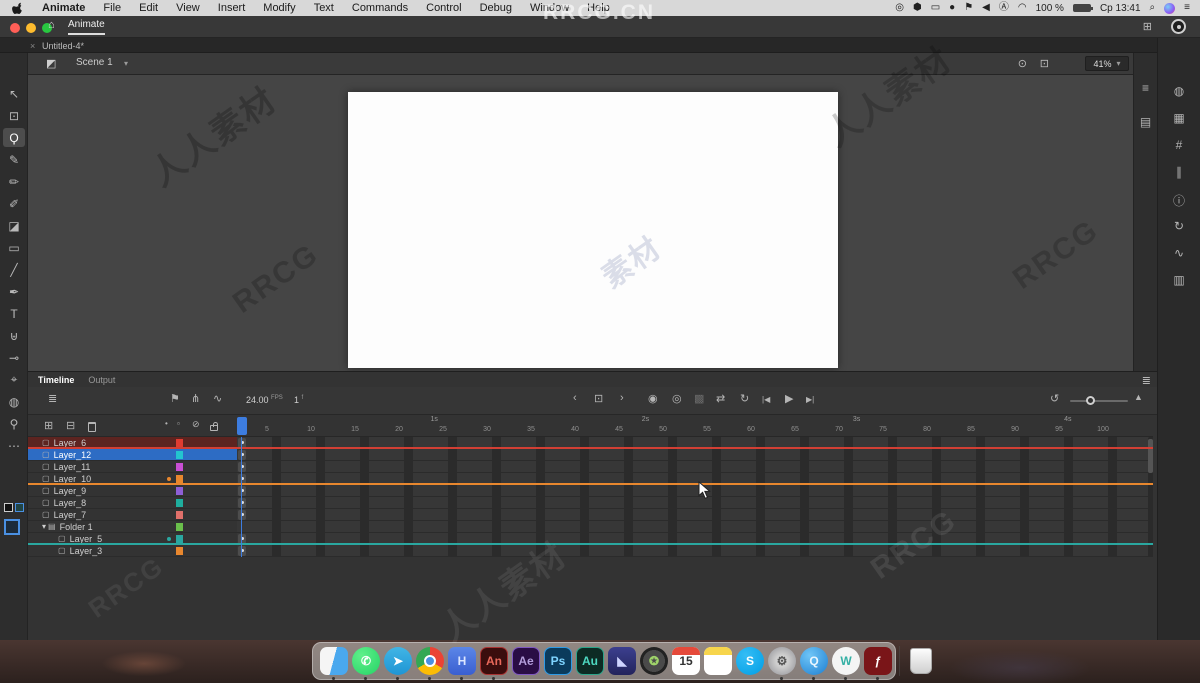 The width and height of the screenshot is (1200, 683). Describe the element at coordinates (19, 507) in the screenshot. I see `fill-color-swatch` at that location.